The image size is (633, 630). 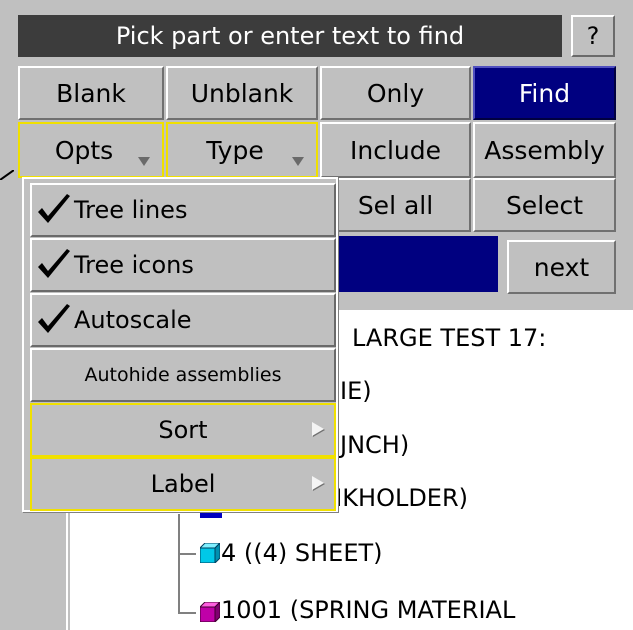 I want to click on type-label: Type, so click(x=235, y=150).